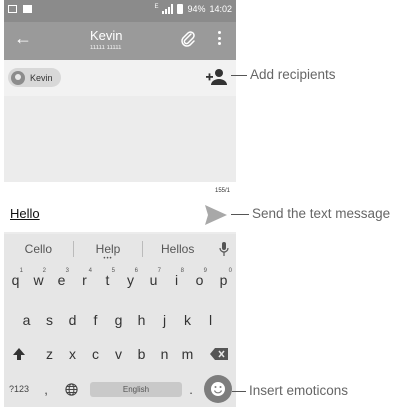 The height and width of the screenshot is (407, 395). I want to click on key-w: w2, so click(38, 280).